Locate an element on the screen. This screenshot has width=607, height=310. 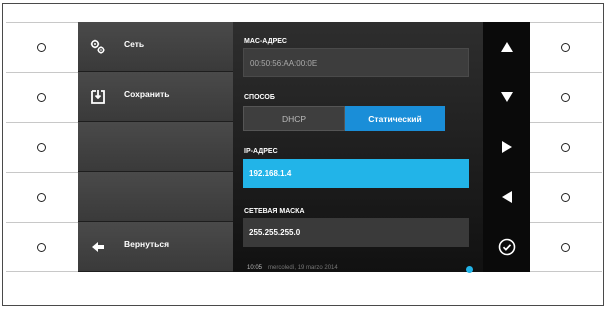
arrow-up-icon is located at coordinates (506, 47).